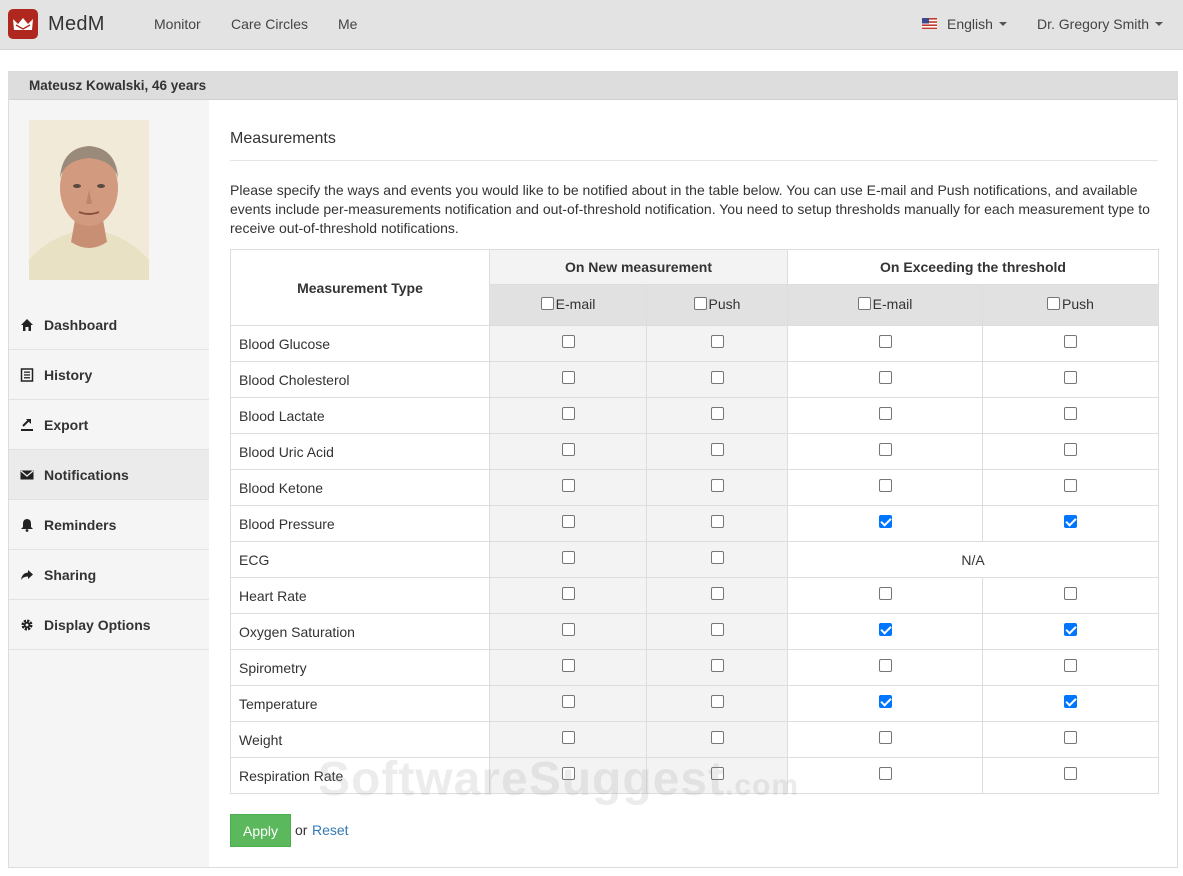 The image size is (1183, 876). What do you see at coordinates (360, 487) in the screenshot?
I see `measurement-name: Blood Ketone` at bounding box center [360, 487].